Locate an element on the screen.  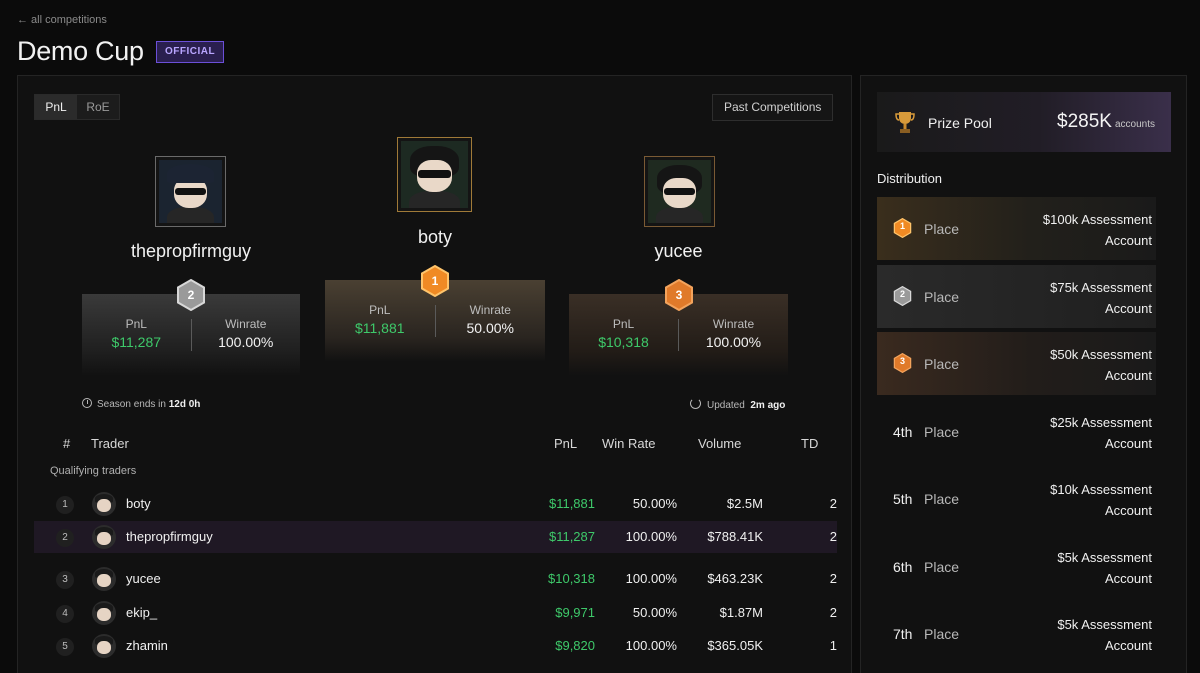
row-pnl: $11,287 is located at coordinates (571, 536).